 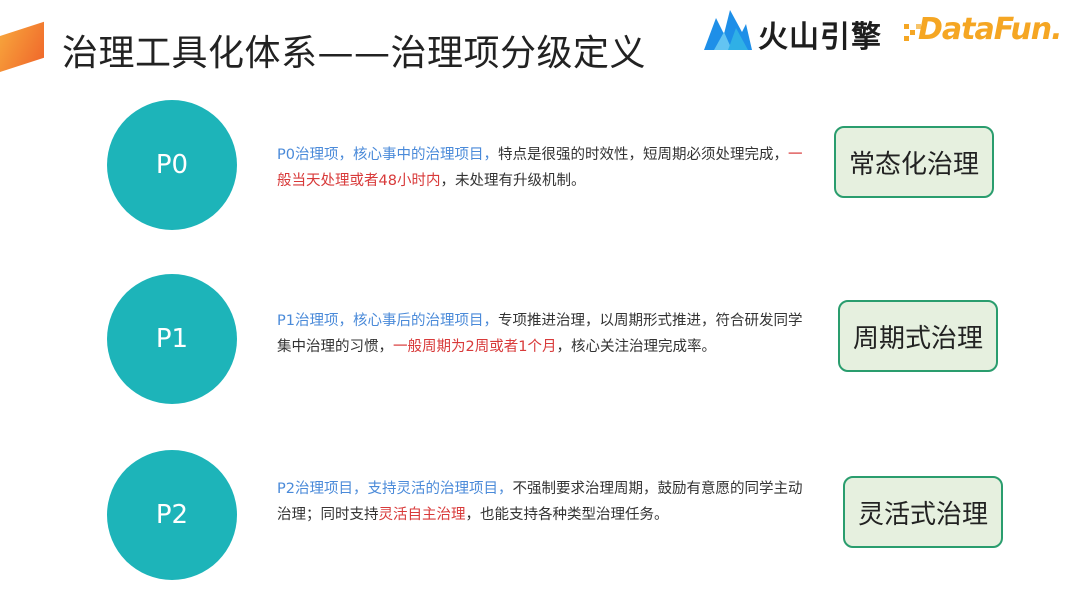 What do you see at coordinates (354, 53) in the screenshot?
I see `page-title: 治理工具化体系——治理项分级定义` at bounding box center [354, 53].